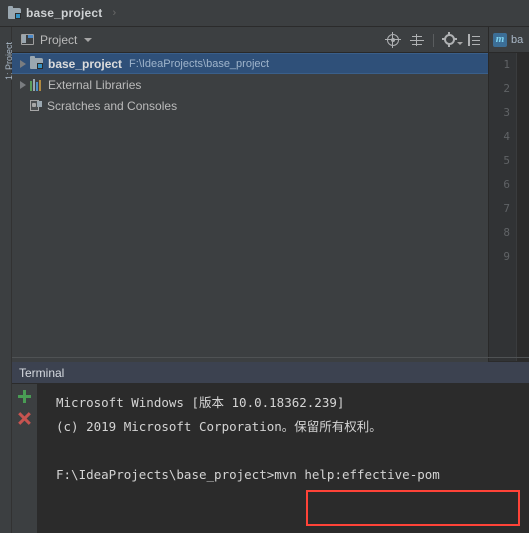  I want to click on line-number: 5, so click(506, 160).